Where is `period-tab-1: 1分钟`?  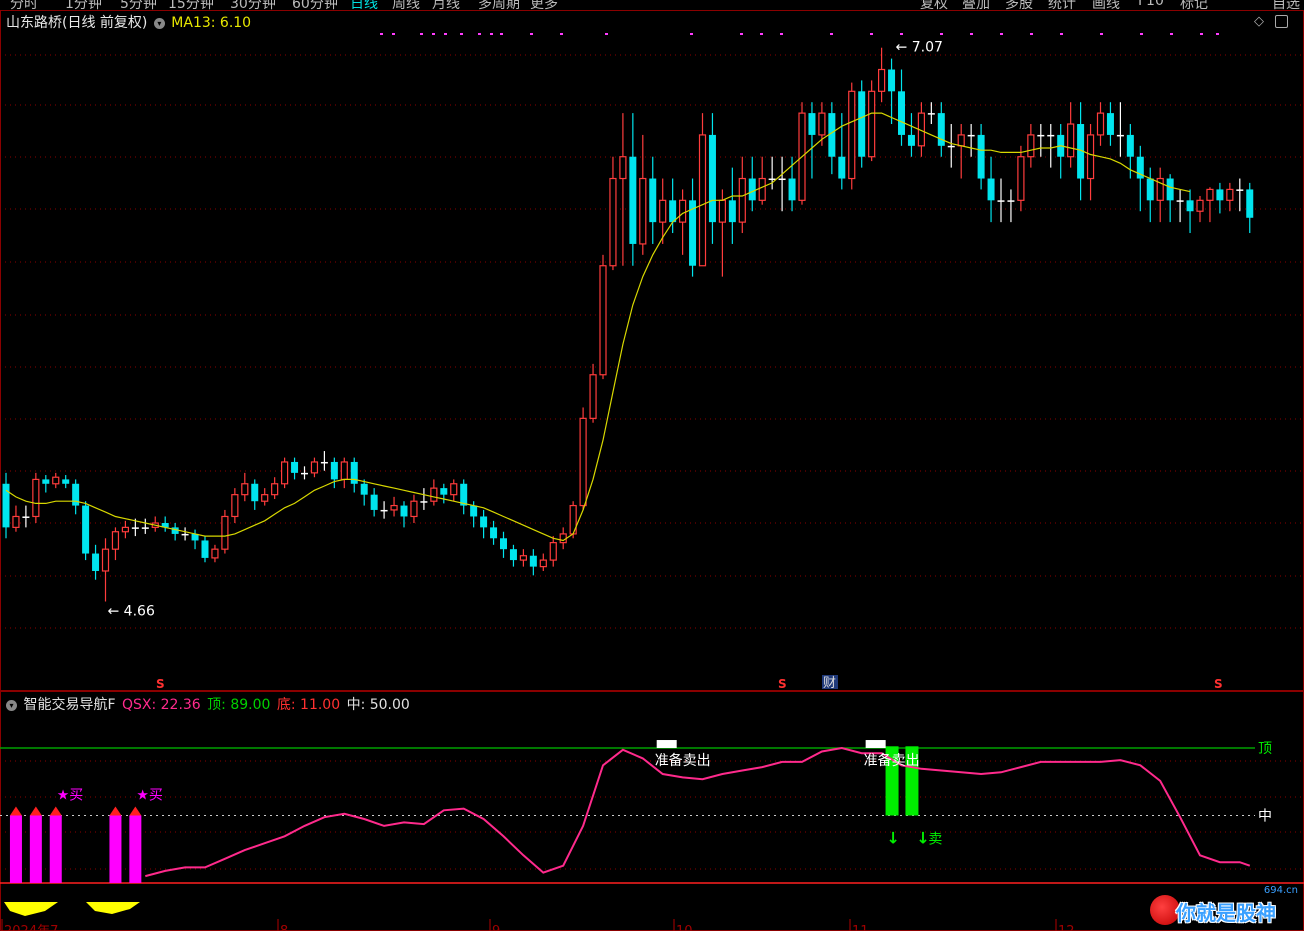
period-tab-1: 1分钟 is located at coordinates (83, 5).